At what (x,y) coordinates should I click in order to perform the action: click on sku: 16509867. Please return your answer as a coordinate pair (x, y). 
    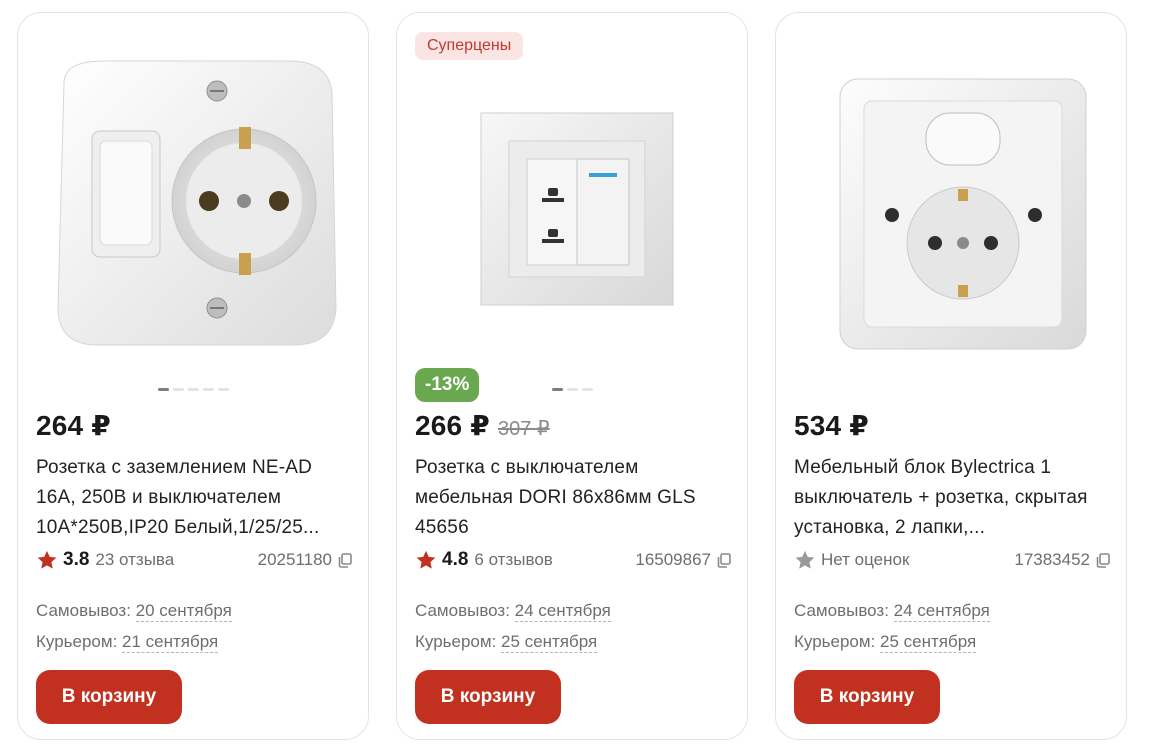
    Looking at the image, I should click on (683, 560).